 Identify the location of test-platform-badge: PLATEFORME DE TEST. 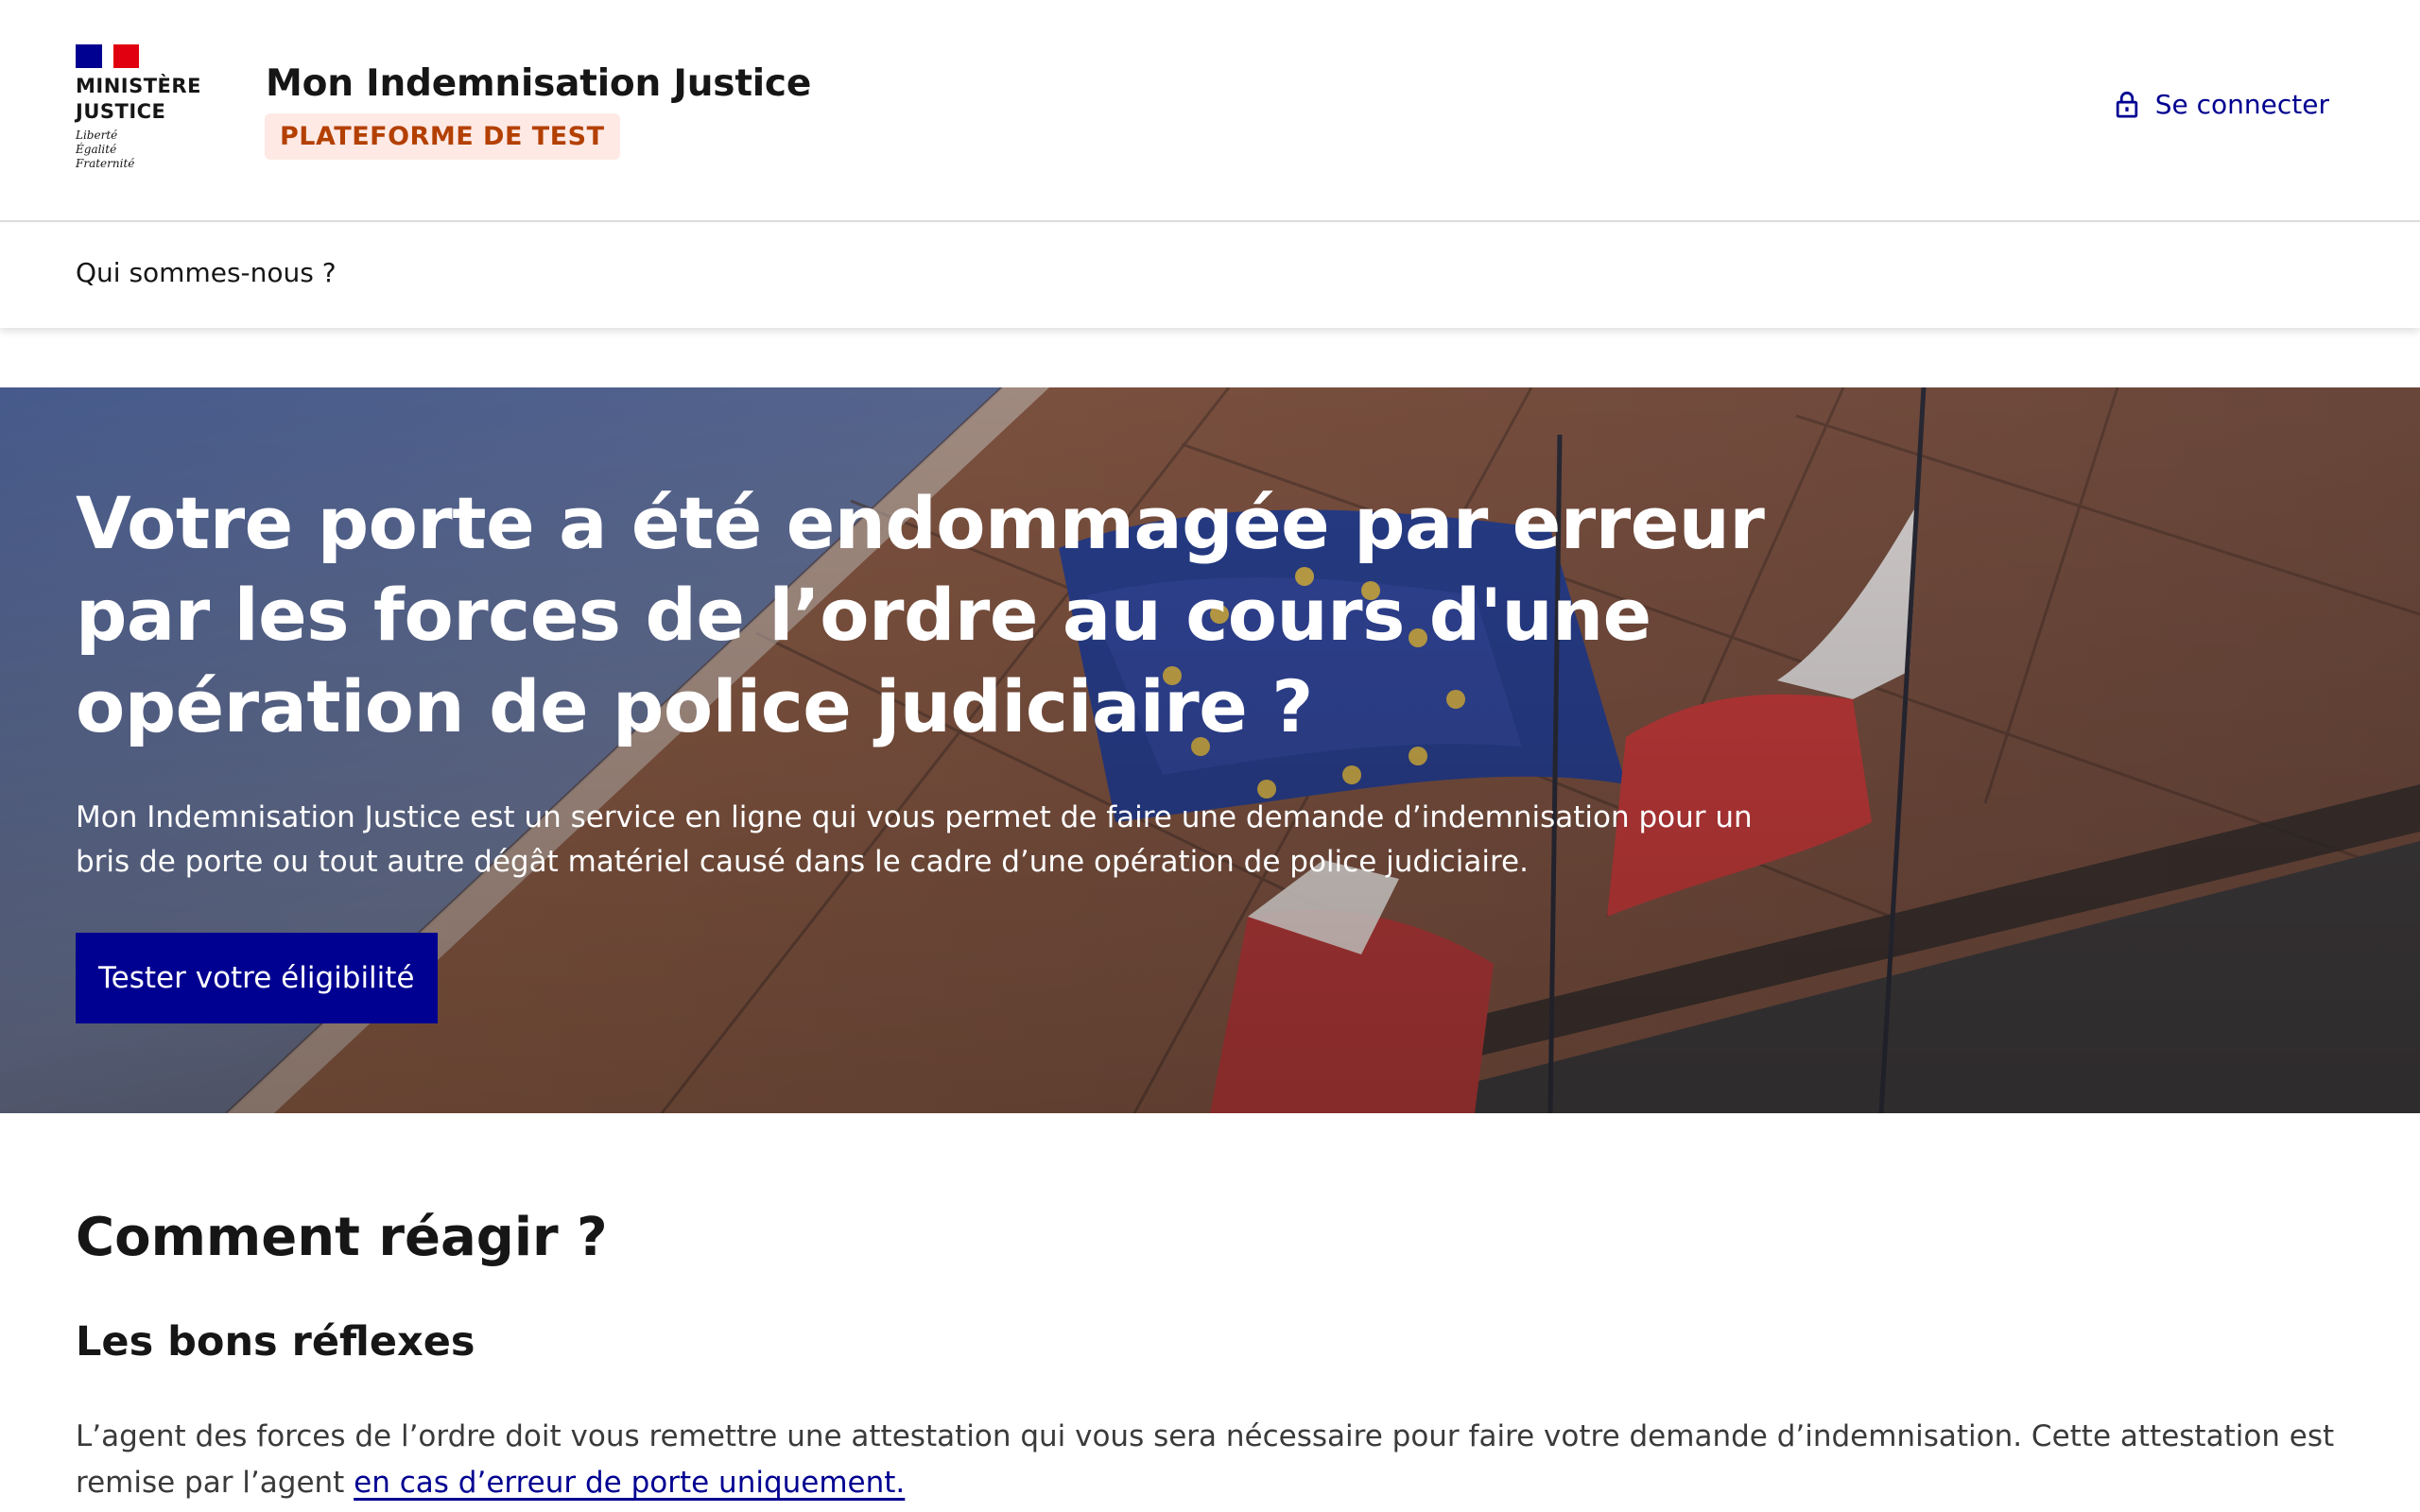
(442, 136).